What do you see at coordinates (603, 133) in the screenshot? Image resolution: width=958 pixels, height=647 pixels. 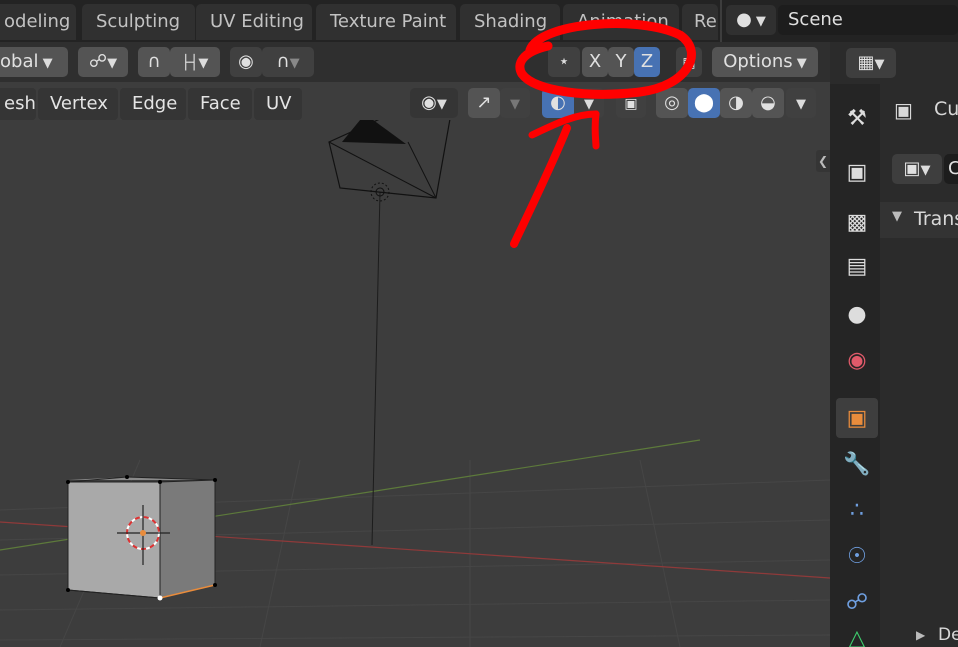 I see `annotation-overlay` at bounding box center [603, 133].